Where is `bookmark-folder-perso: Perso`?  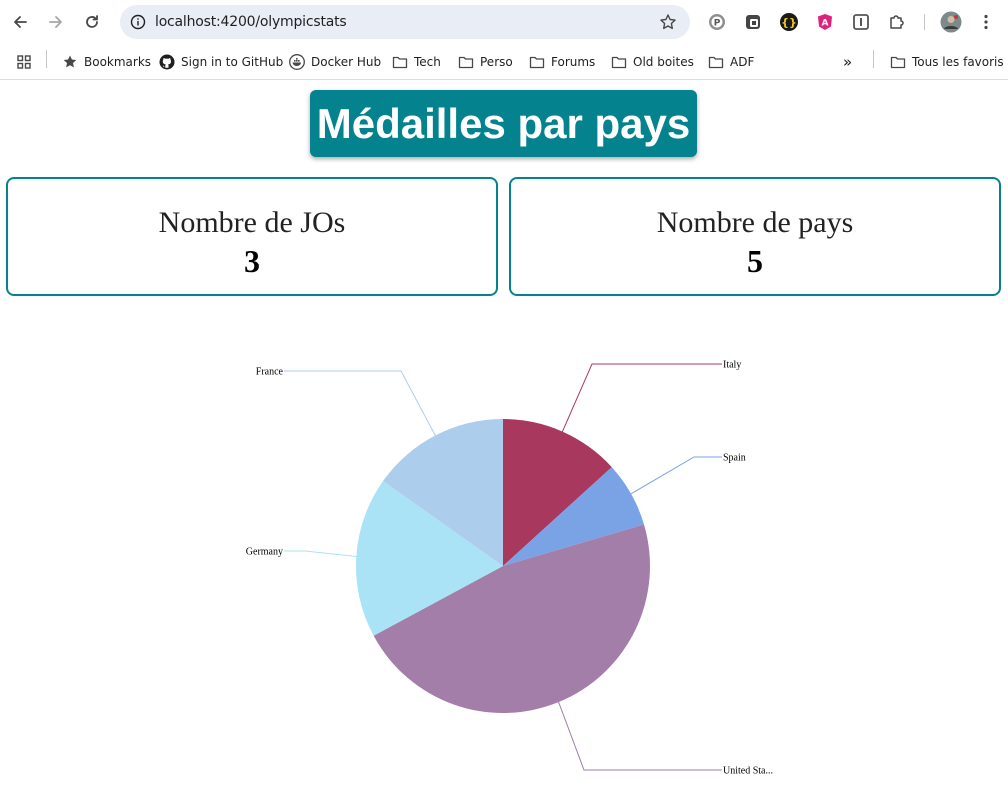
bookmark-folder-perso: Perso is located at coordinates (485, 62).